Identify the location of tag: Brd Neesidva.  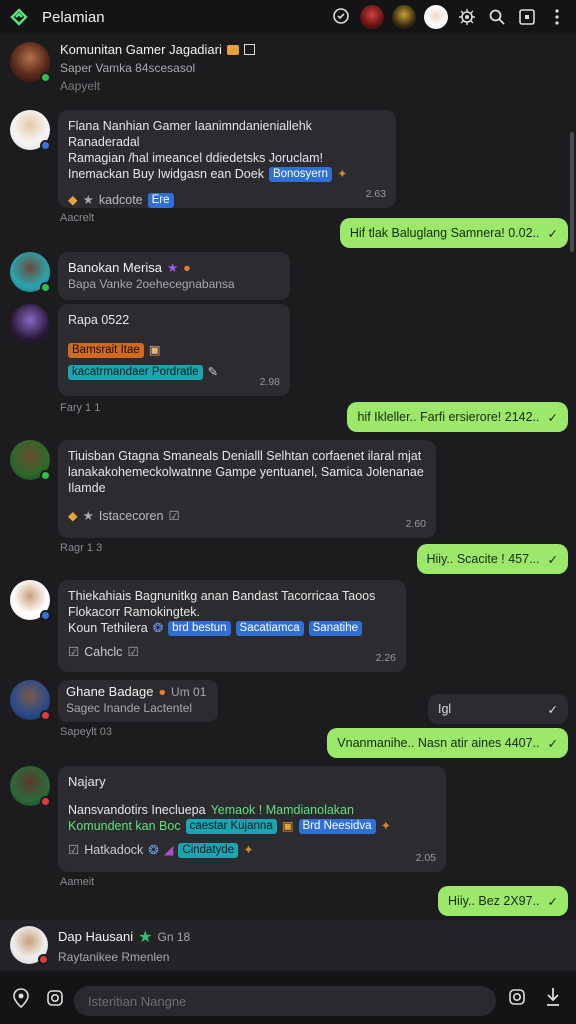
(337, 826).